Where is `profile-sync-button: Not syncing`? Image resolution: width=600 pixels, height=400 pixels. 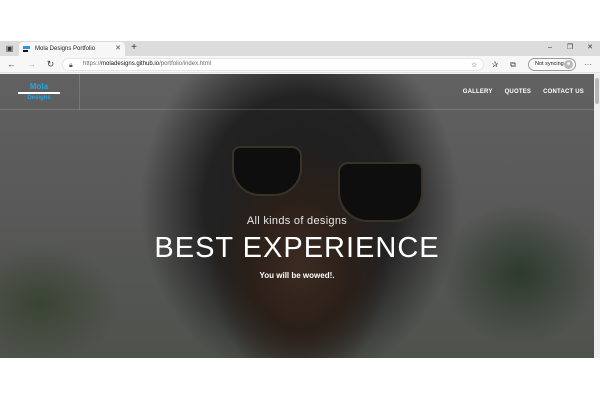 profile-sync-button: Not syncing is located at coordinates (552, 64).